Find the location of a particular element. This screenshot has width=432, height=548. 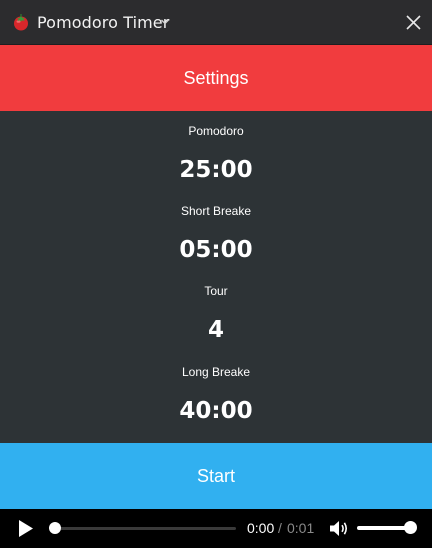

tomato-icon is located at coordinates (21, 22).